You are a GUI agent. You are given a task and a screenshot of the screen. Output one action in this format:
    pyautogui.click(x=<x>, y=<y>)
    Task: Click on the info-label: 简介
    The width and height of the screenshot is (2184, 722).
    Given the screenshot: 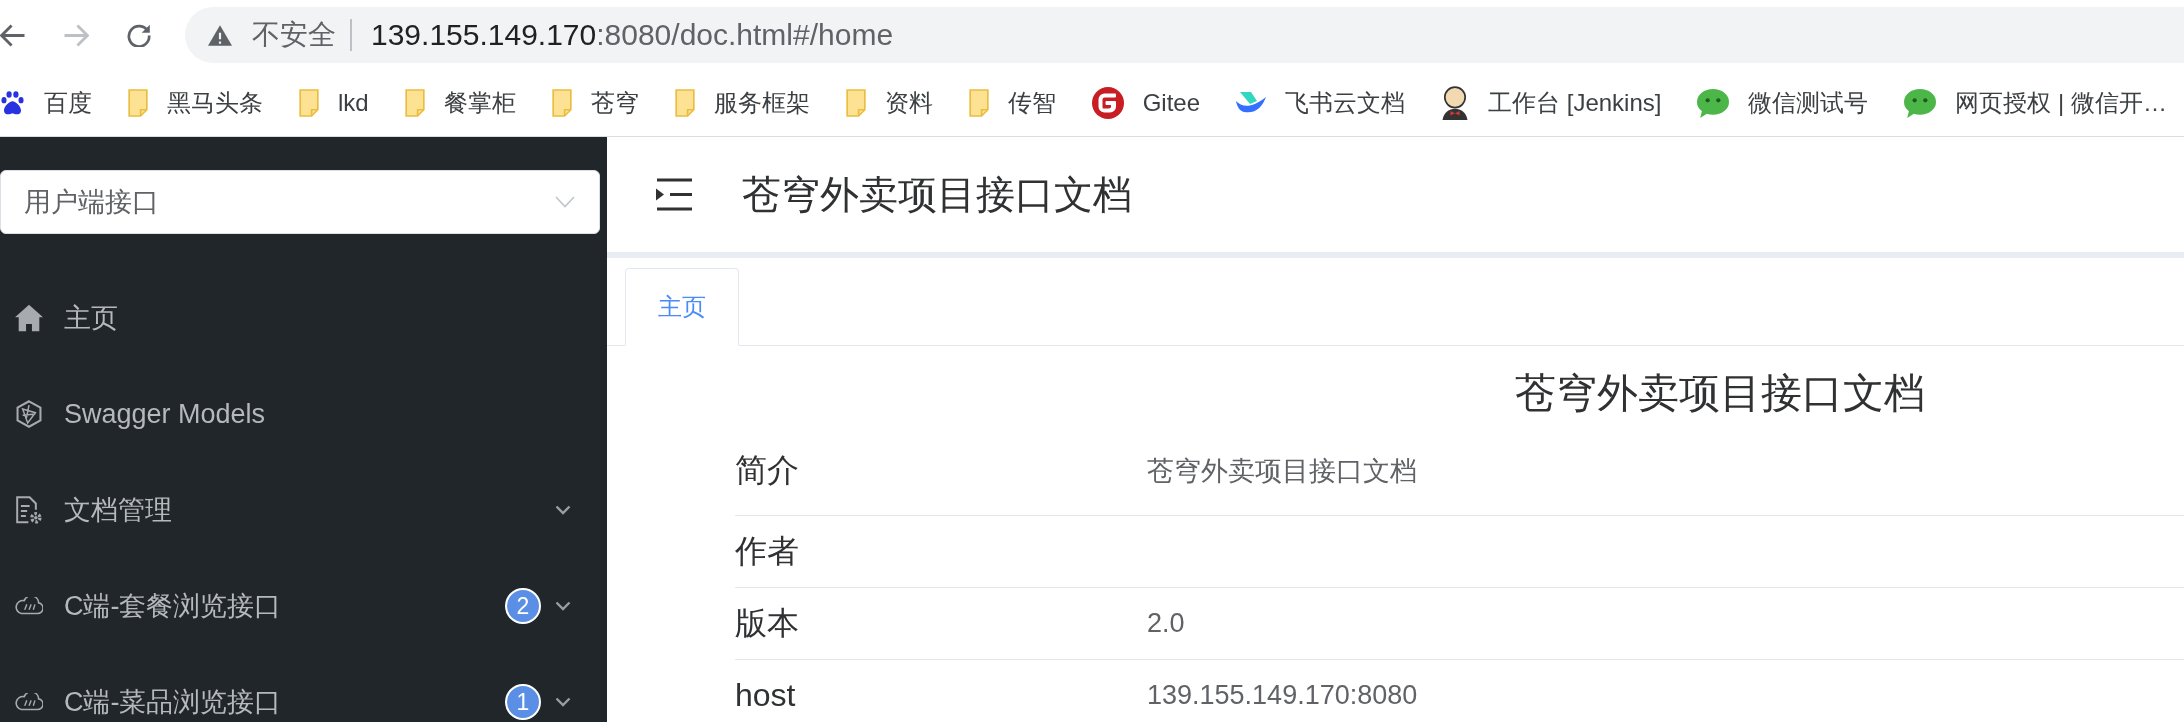 What is the action you would take?
    pyautogui.click(x=767, y=470)
    